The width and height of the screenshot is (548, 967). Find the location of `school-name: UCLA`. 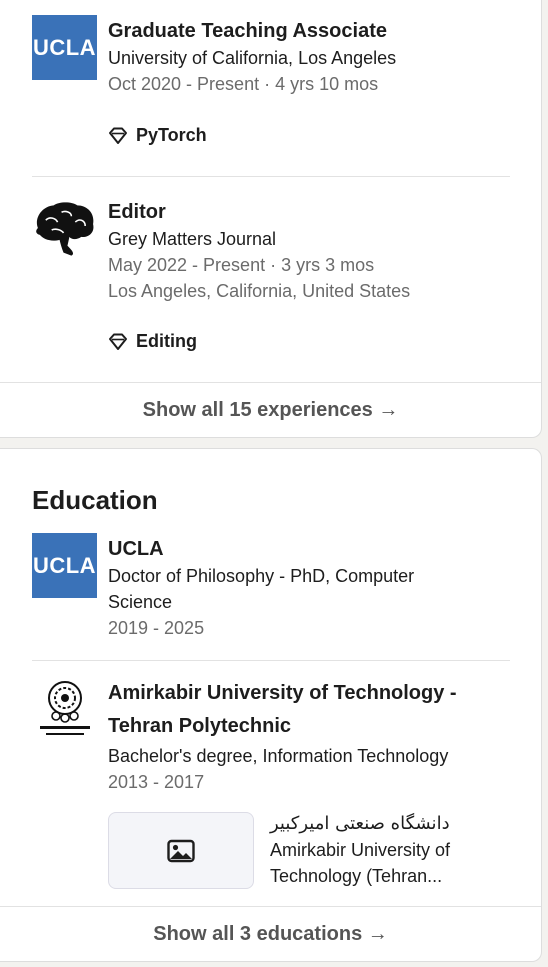

school-name: UCLA is located at coordinates (136, 549).